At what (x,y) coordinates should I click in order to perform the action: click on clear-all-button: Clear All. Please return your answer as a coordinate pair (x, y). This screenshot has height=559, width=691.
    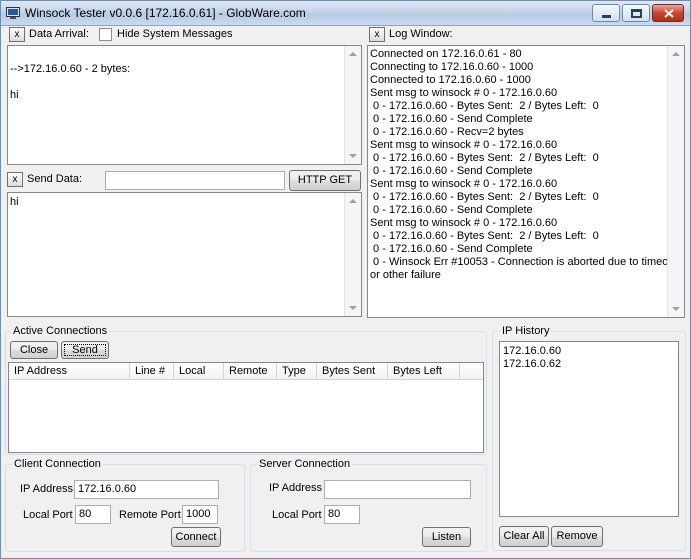
    Looking at the image, I should click on (524, 536).